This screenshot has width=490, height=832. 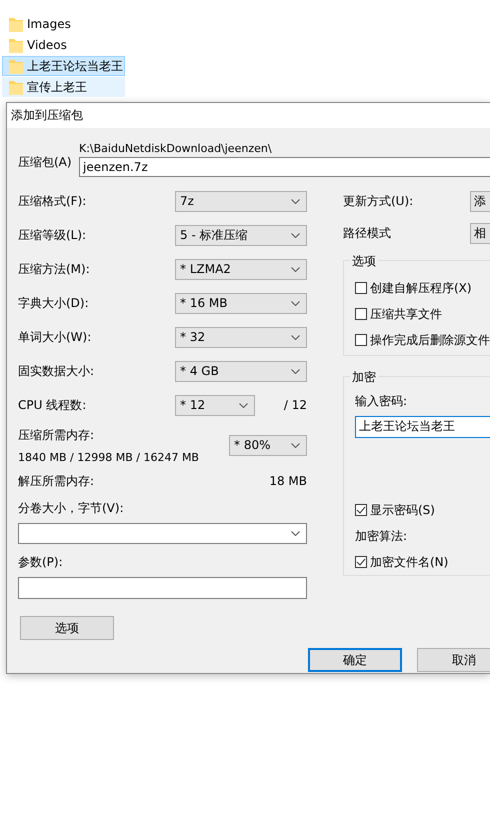 I want to click on field-label: 分卷大小，字节(V):, so click(x=71, y=508).